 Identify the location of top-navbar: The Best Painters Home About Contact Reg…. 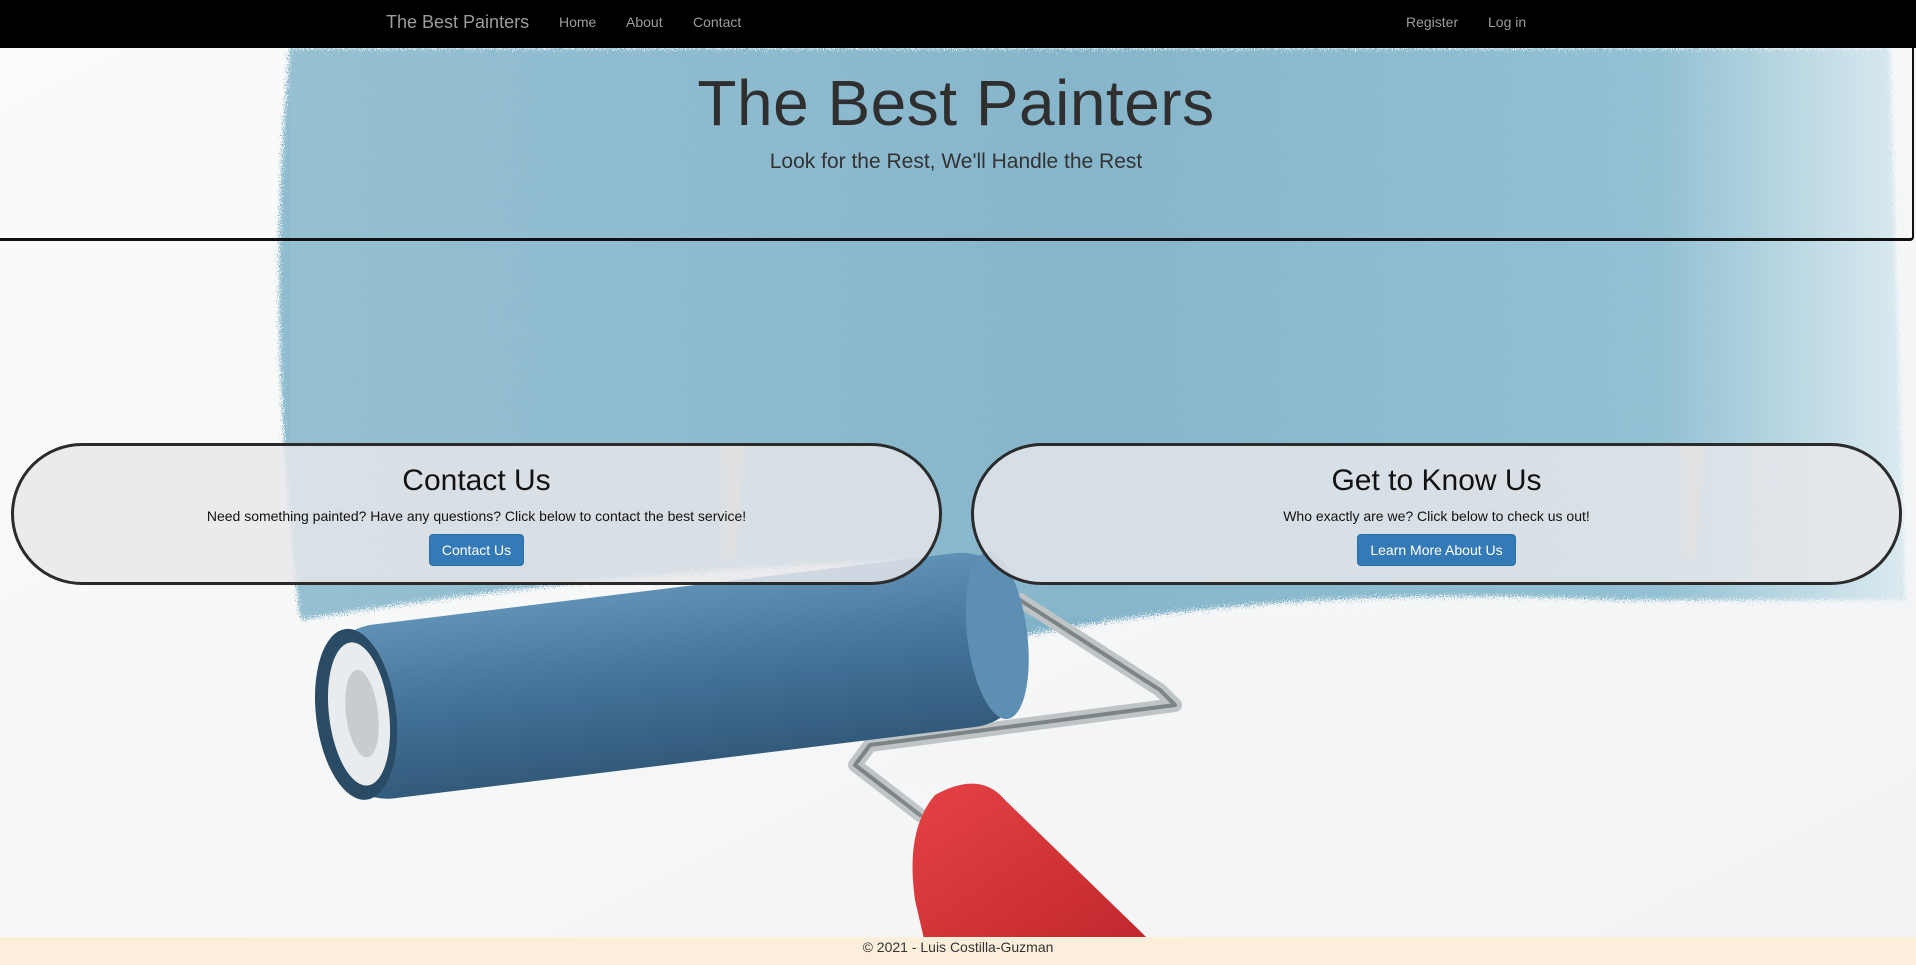
(958, 24).